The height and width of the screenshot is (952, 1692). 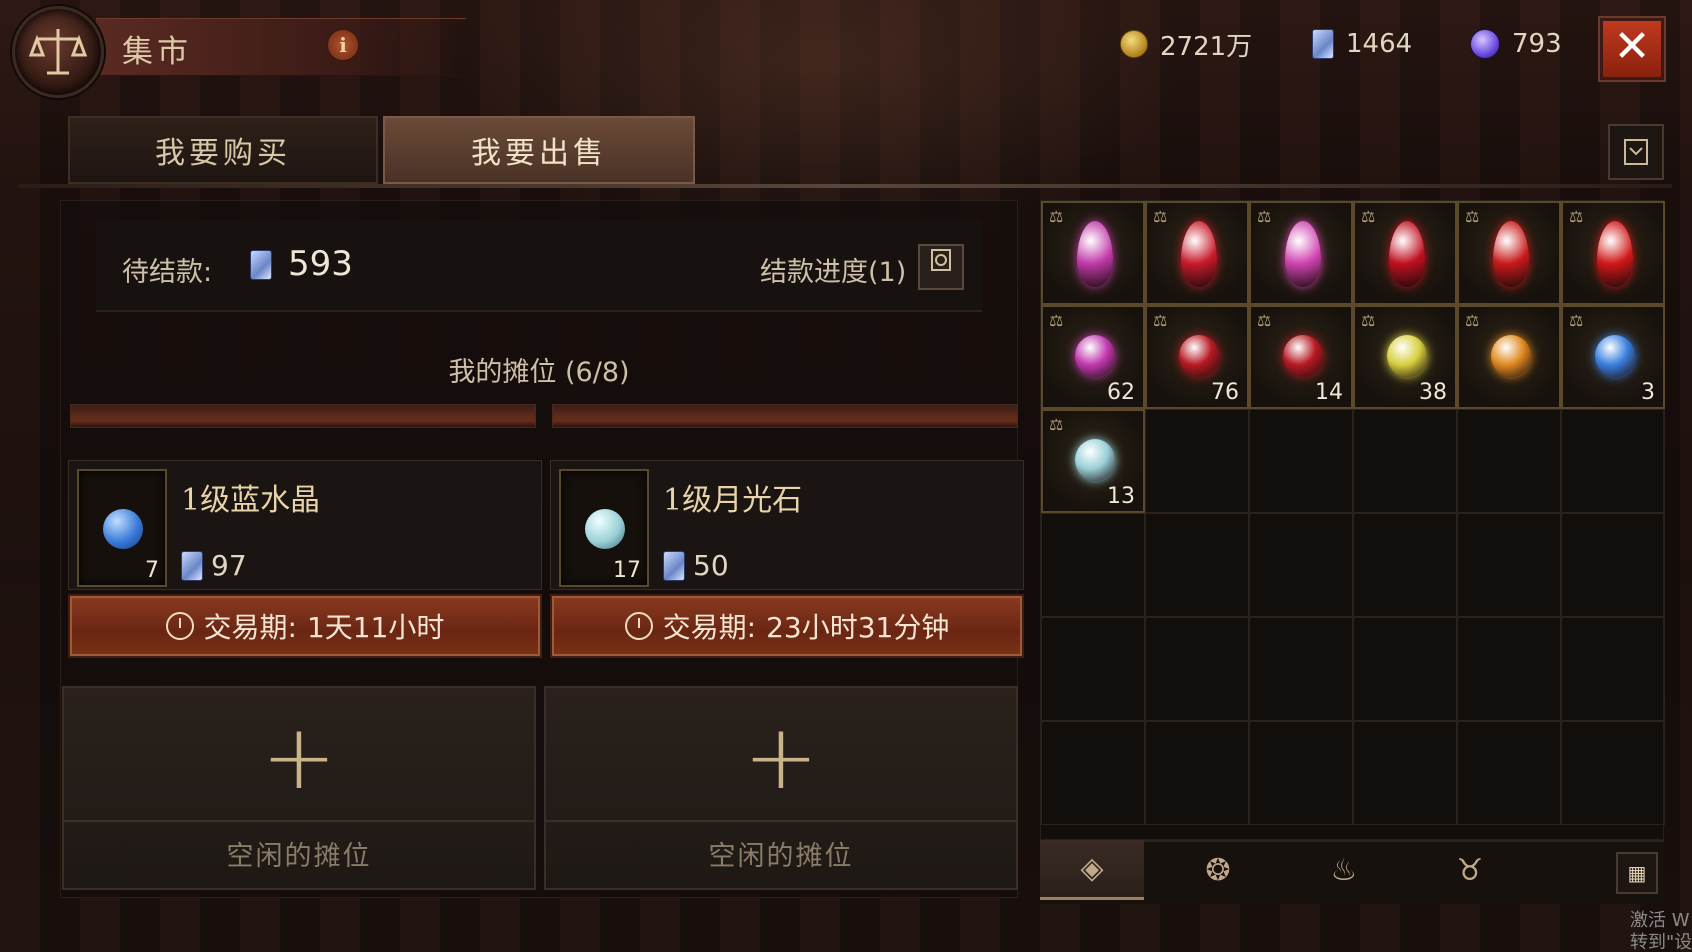 I want to click on inventory-gem-slot: ⚖ 62, so click(x=1093, y=357).